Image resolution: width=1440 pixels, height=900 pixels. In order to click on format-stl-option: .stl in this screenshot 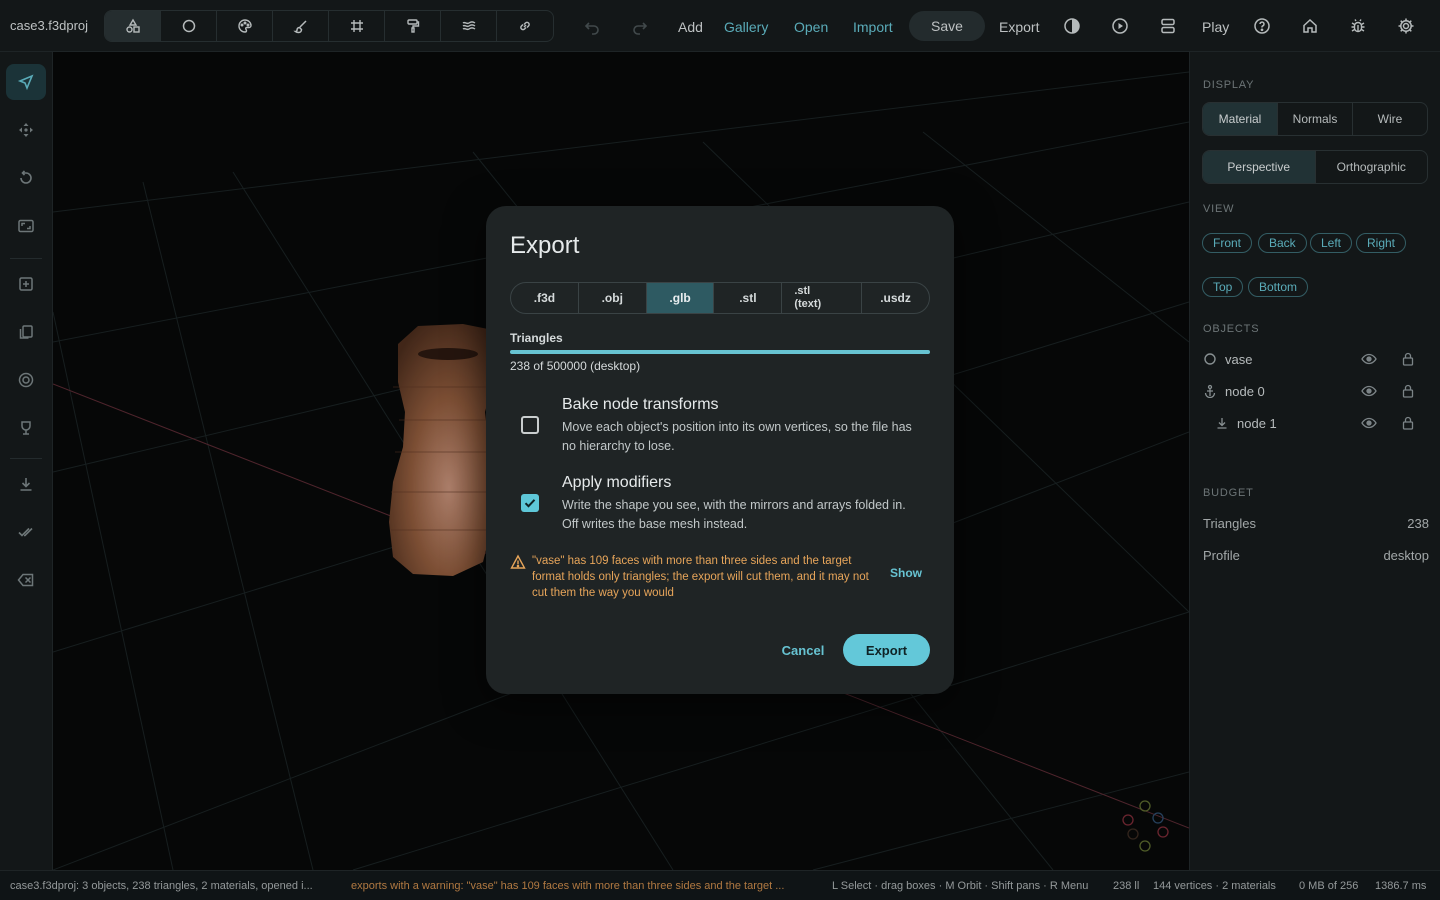, I will do `click(748, 298)`.